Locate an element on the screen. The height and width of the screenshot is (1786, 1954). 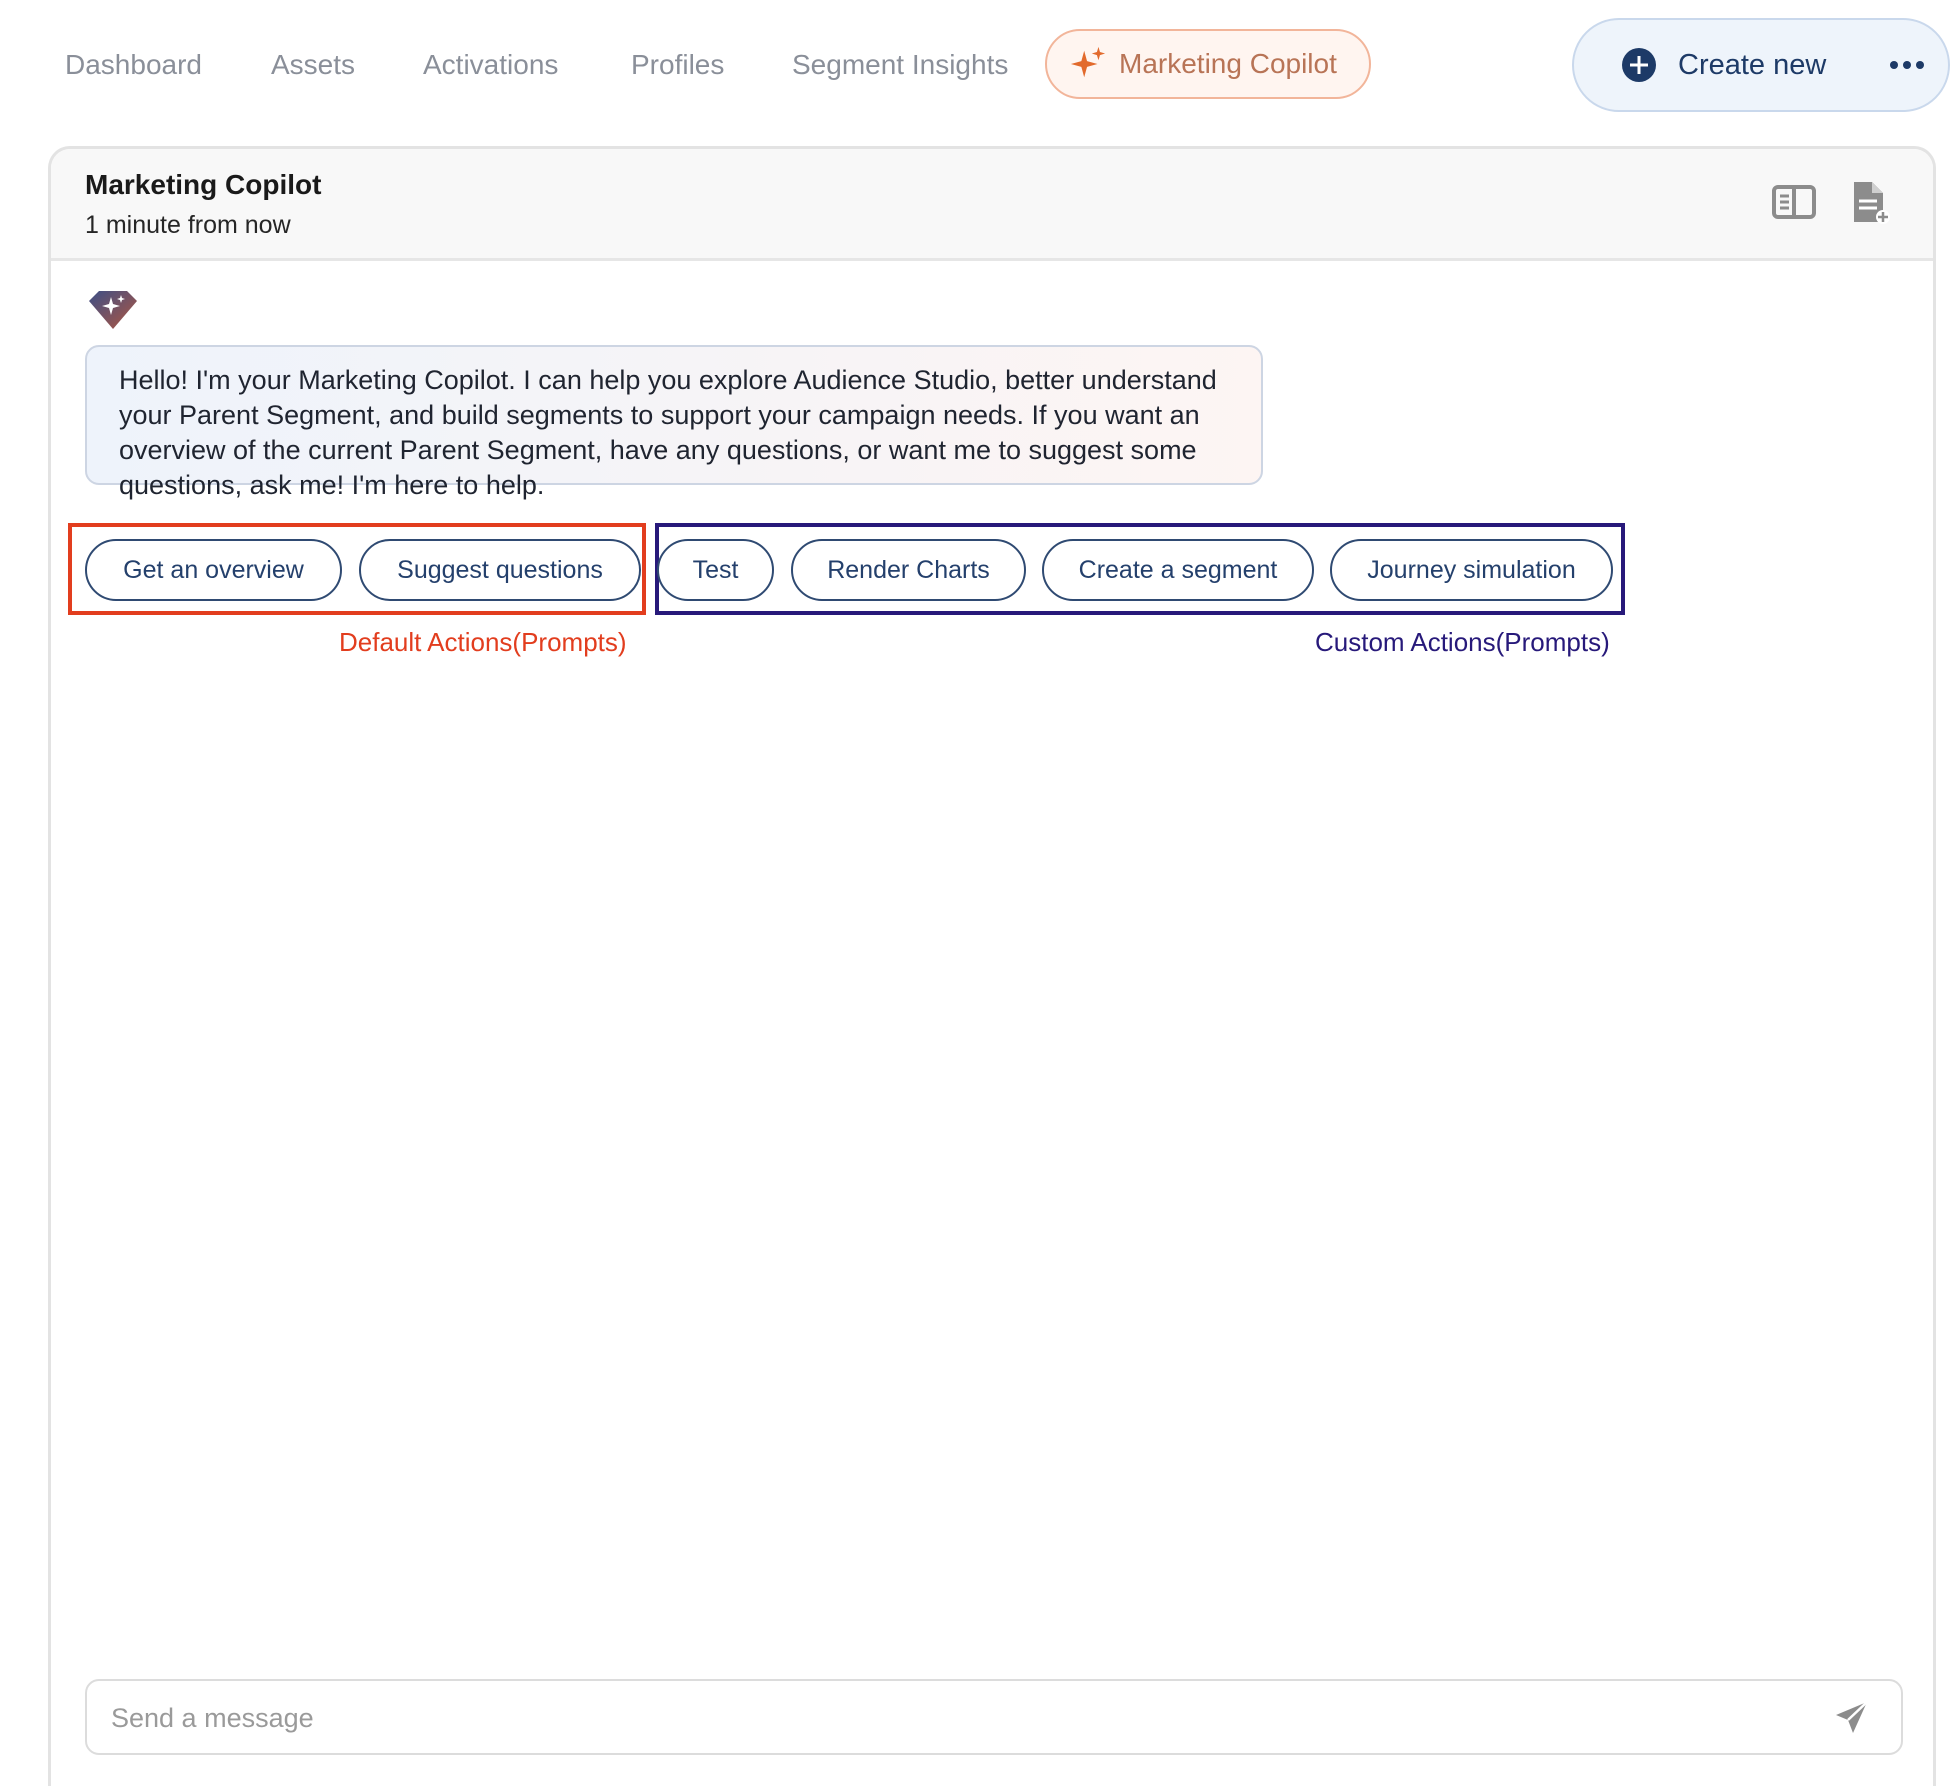
create-new-button: Create new is located at coordinates (1761, 65).